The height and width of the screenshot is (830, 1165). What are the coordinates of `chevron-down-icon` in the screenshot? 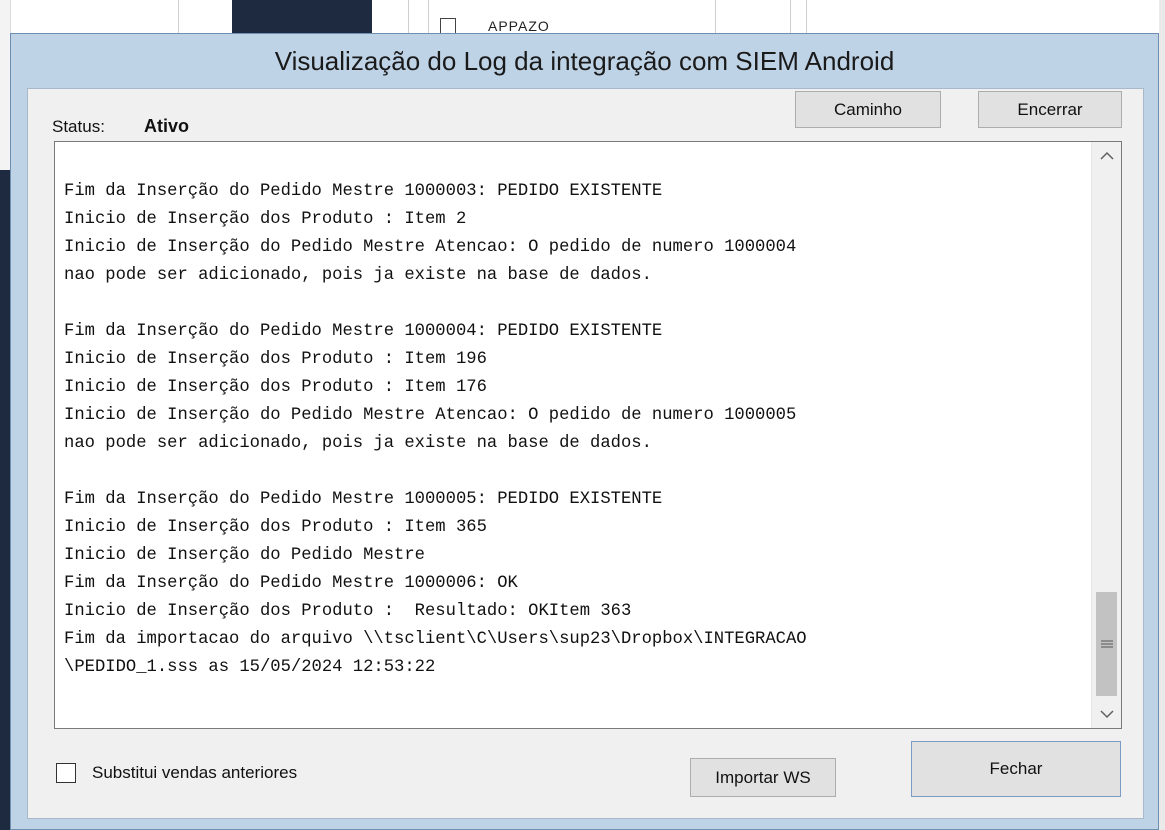 It's located at (1106, 714).